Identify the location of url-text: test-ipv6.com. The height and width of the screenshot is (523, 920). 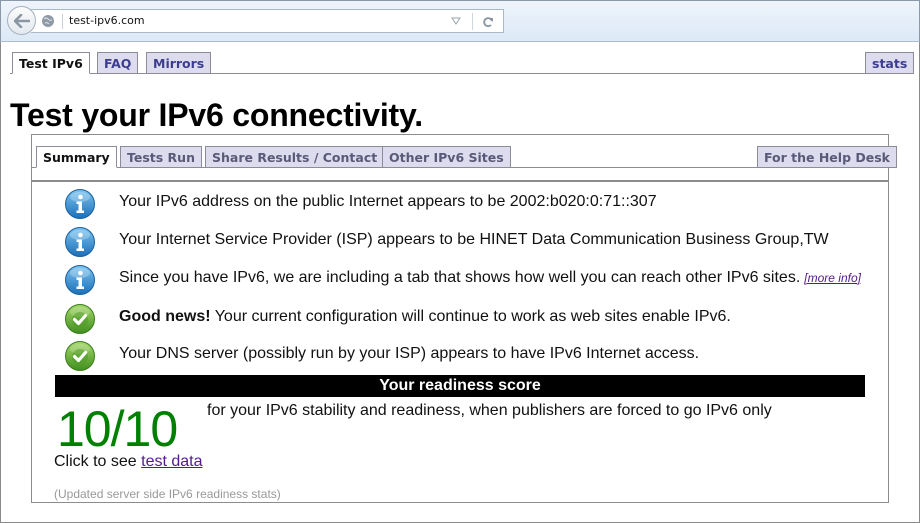
(107, 20).